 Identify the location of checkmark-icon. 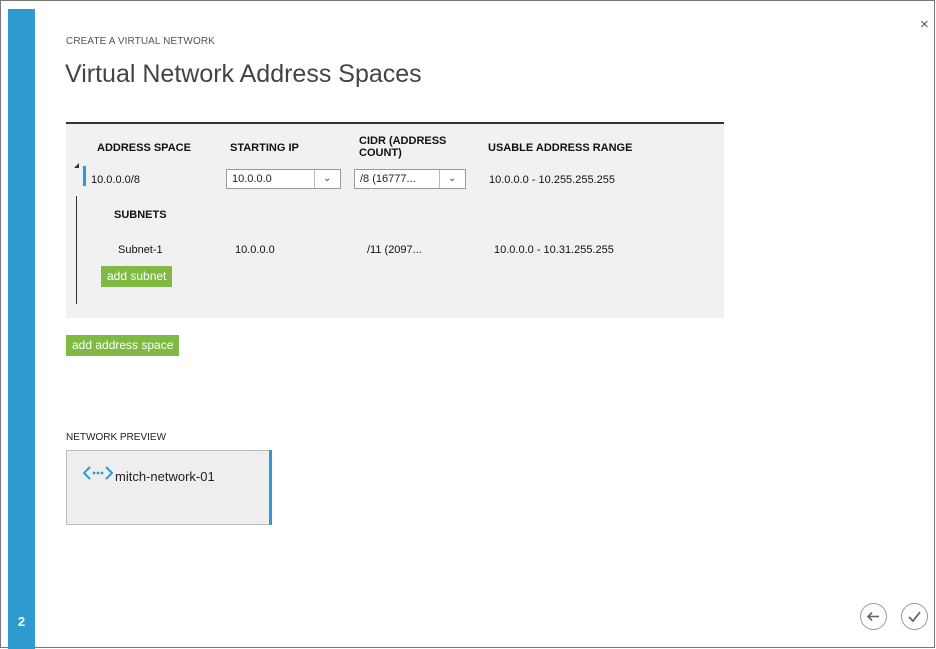
(914, 617).